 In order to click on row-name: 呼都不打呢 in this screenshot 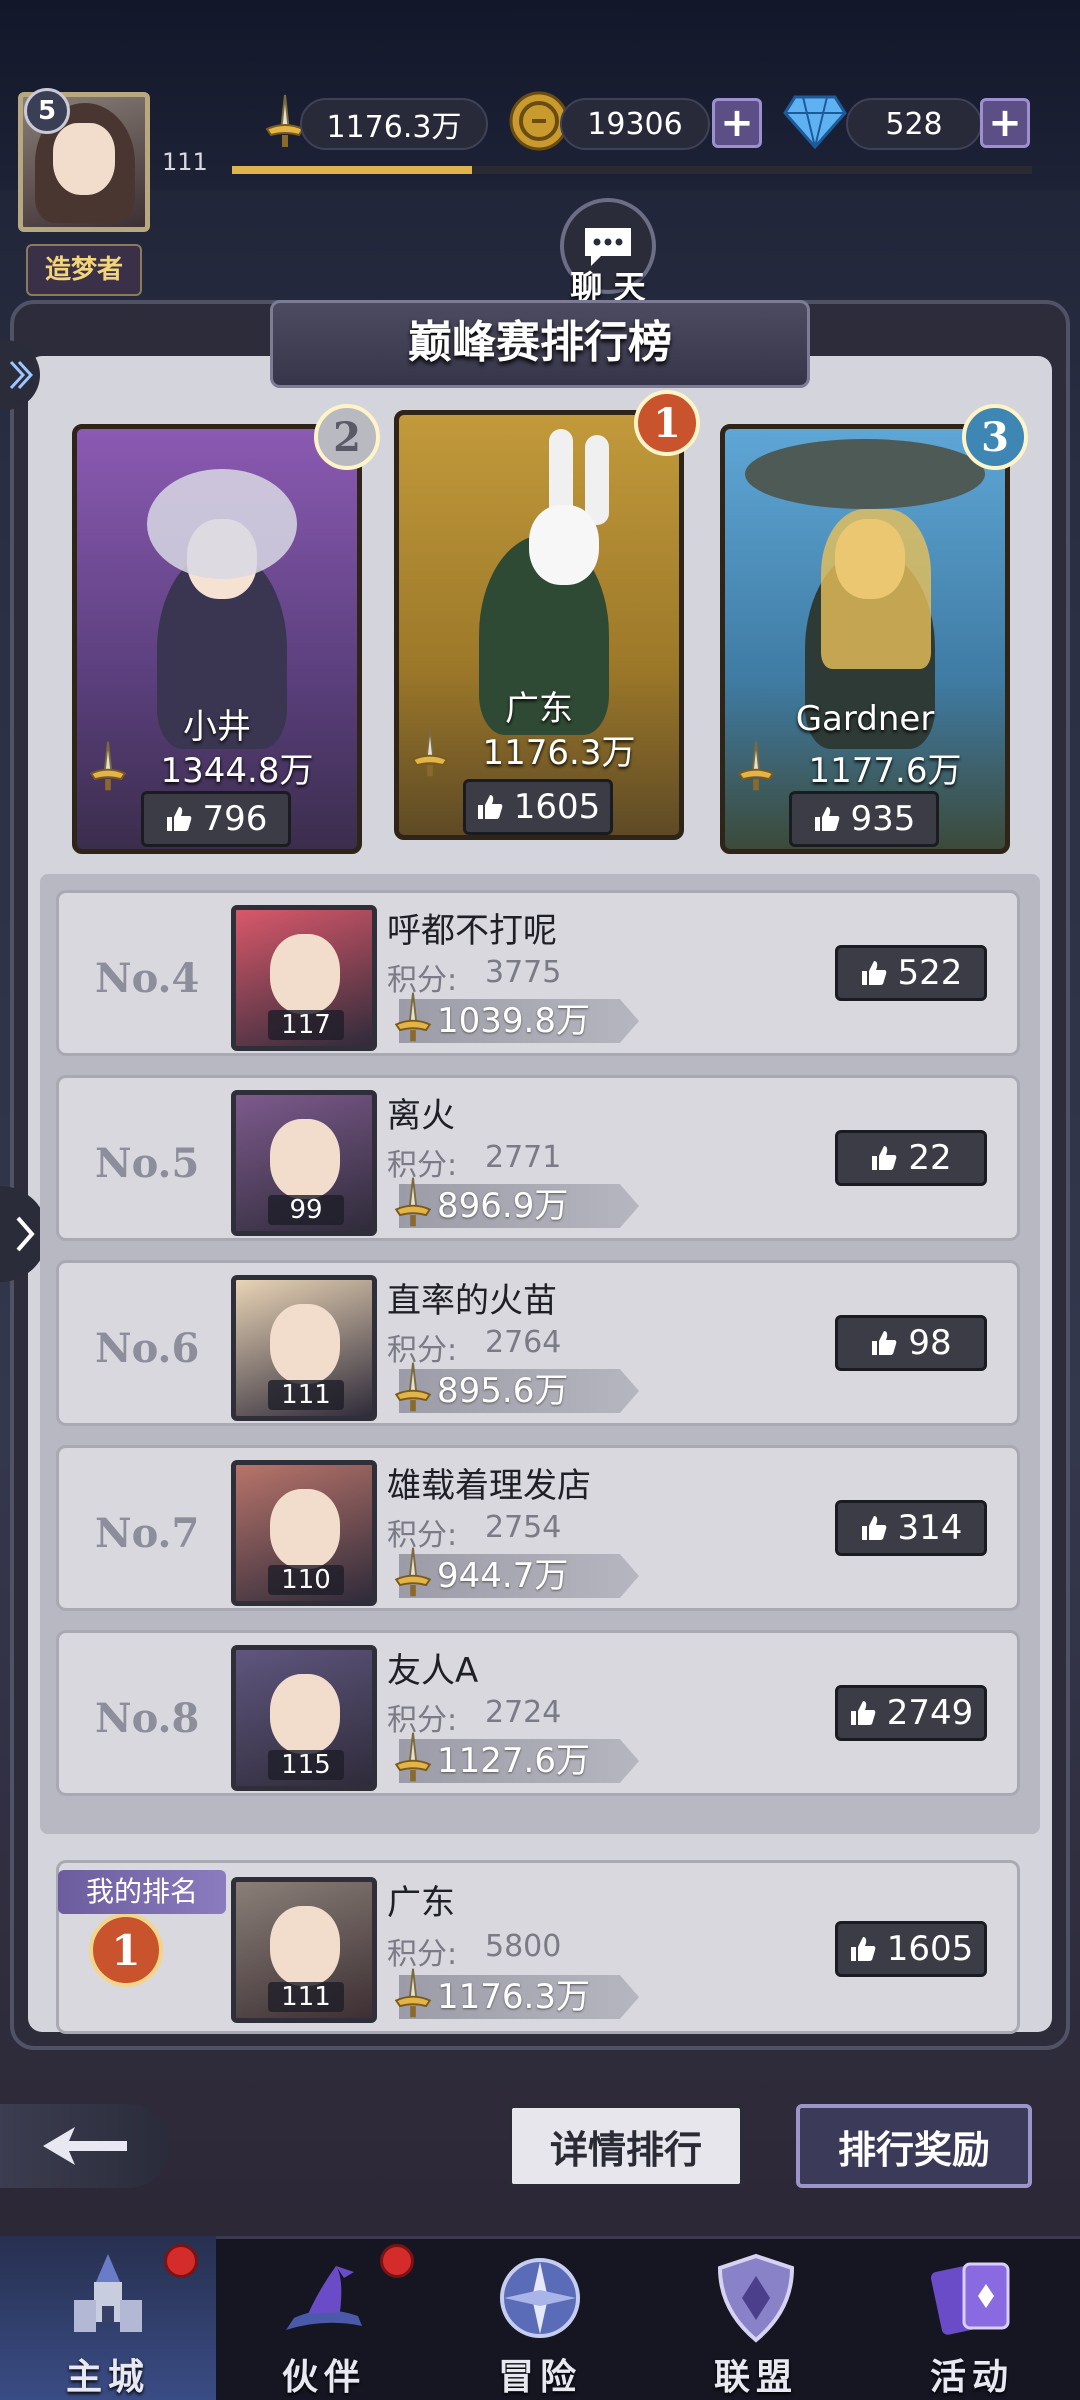, I will do `click(472, 931)`.